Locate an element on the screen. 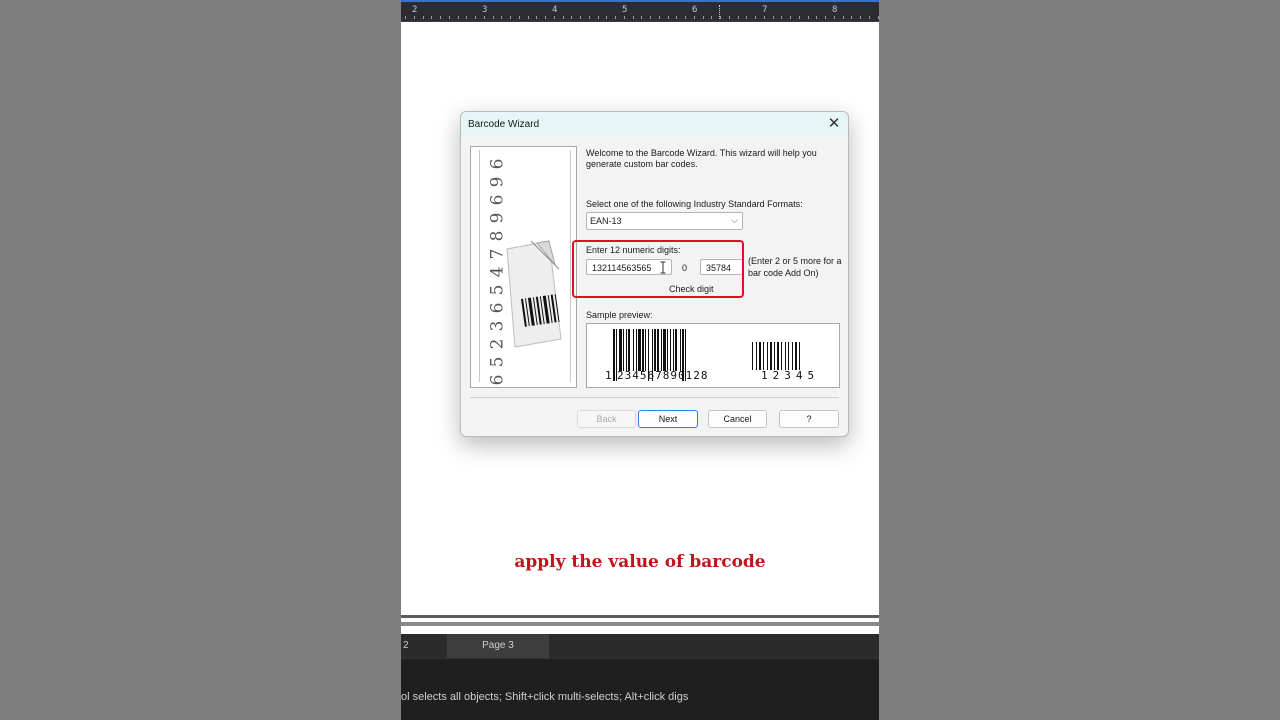  barcode-label-icon is located at coordinates (534, 294).